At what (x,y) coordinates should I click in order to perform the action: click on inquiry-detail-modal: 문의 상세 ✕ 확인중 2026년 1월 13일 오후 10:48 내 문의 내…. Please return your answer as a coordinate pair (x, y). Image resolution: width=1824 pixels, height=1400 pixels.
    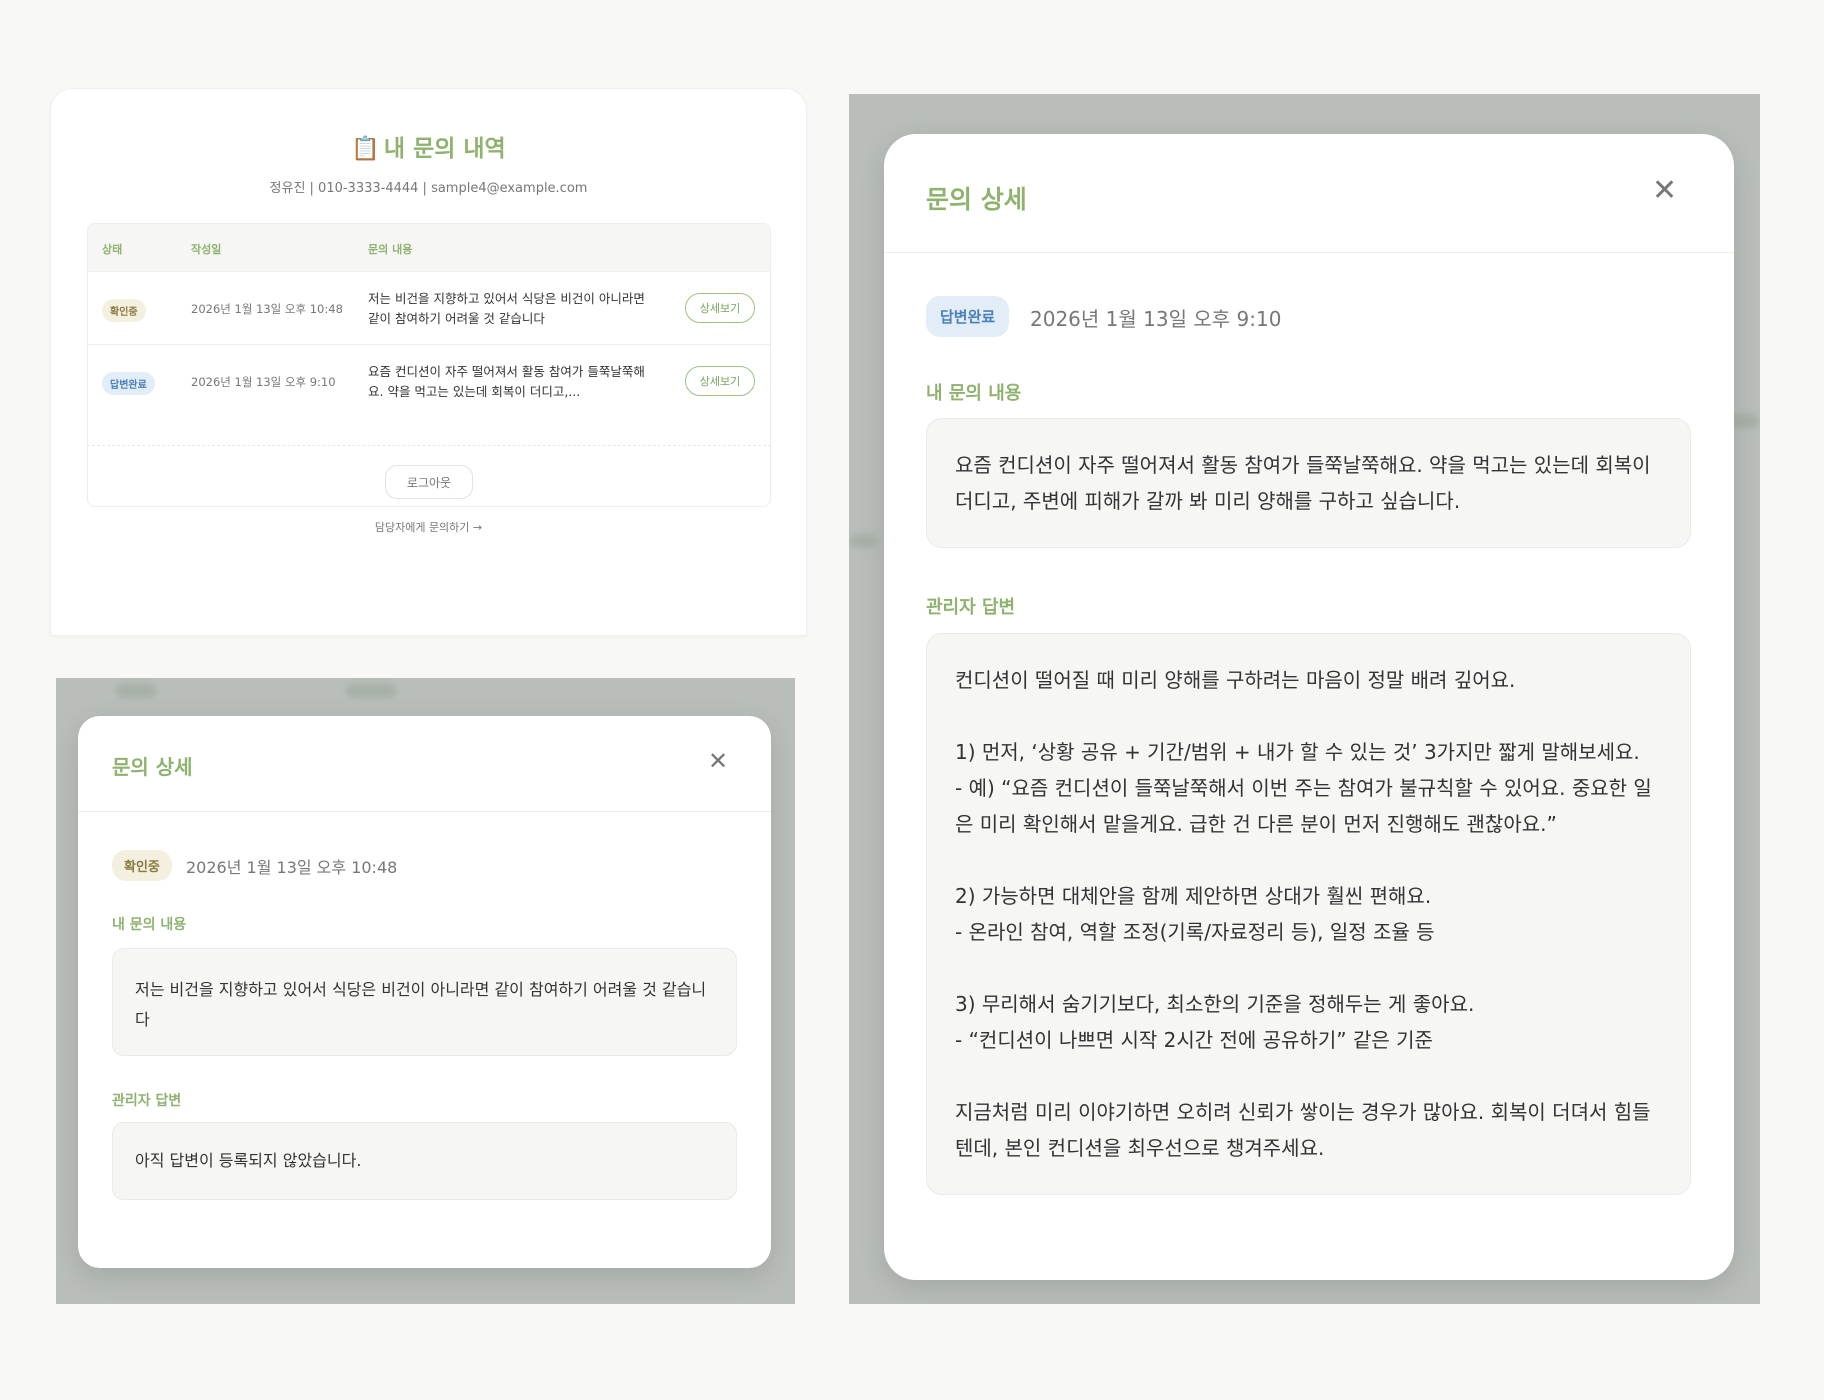
    Looking at the image, I should click on (424, 992).